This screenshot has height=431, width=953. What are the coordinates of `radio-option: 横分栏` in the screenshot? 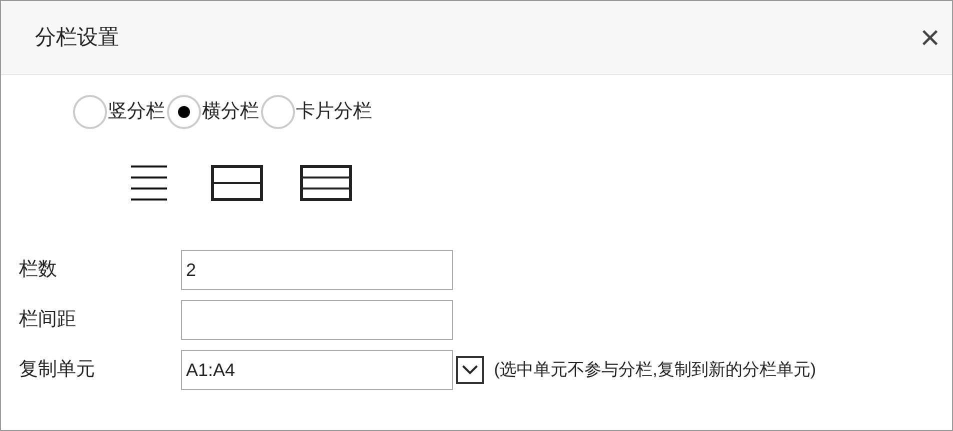 It's located at (213, 112).